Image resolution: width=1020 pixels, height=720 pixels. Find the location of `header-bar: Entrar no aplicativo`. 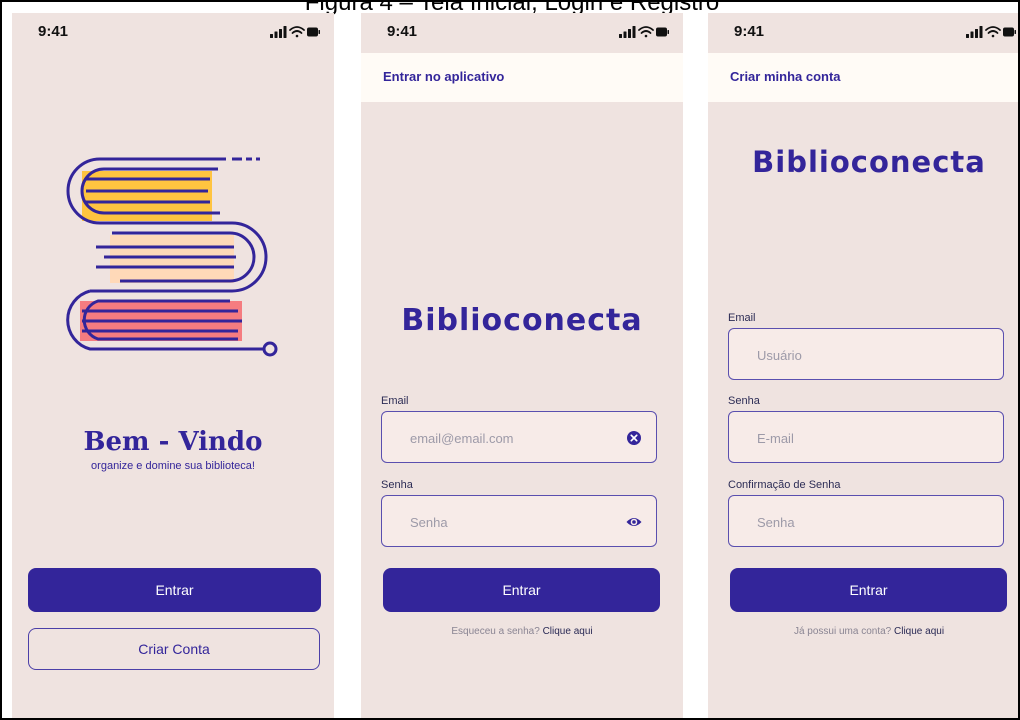

header-bar: Entrar no aplicativo is located at coordinates (522, 77).